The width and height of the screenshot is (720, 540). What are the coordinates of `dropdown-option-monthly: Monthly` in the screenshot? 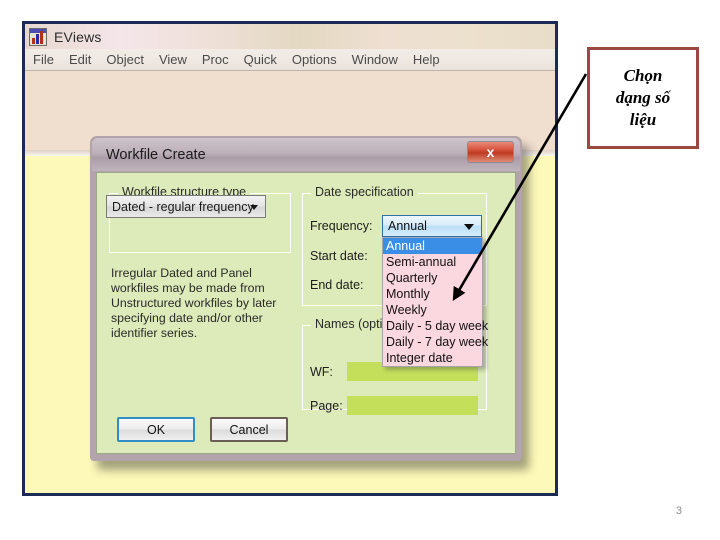 It's located at (432, 294).